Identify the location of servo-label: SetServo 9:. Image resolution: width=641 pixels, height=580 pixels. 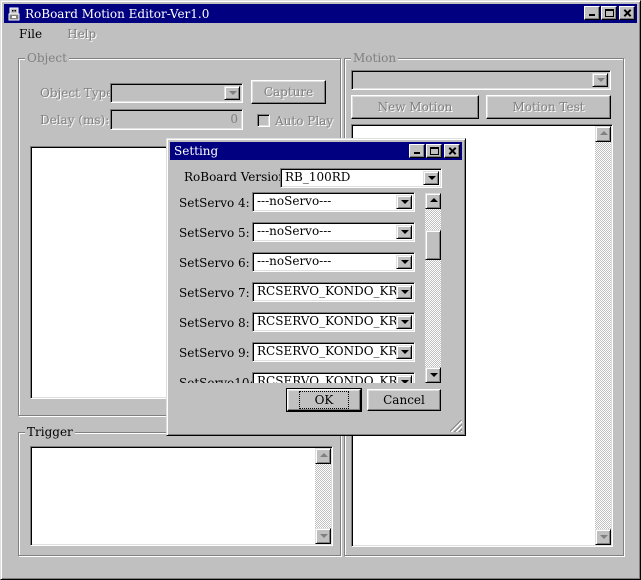
(214, 353).